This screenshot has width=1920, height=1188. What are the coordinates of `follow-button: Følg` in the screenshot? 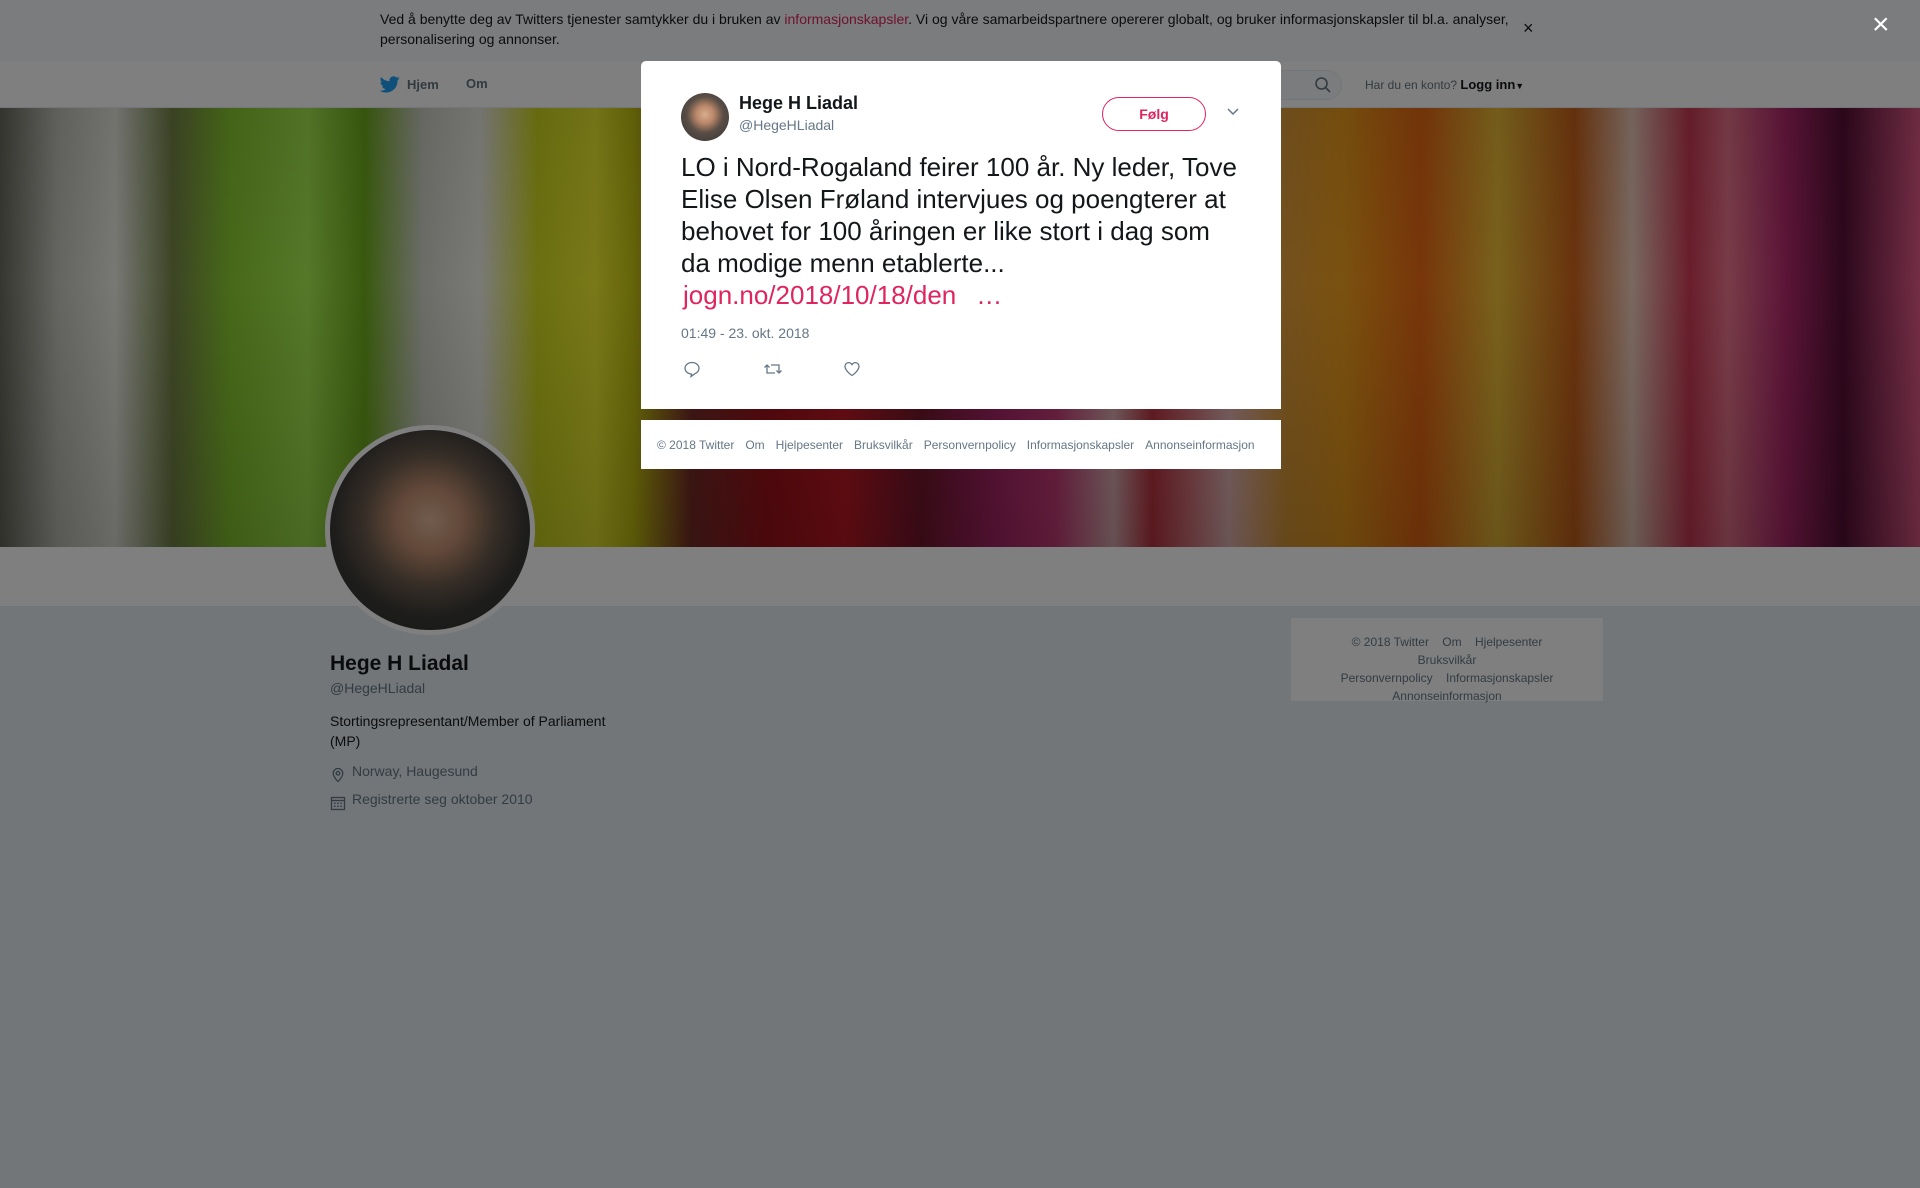 It's located at (1154, 114).